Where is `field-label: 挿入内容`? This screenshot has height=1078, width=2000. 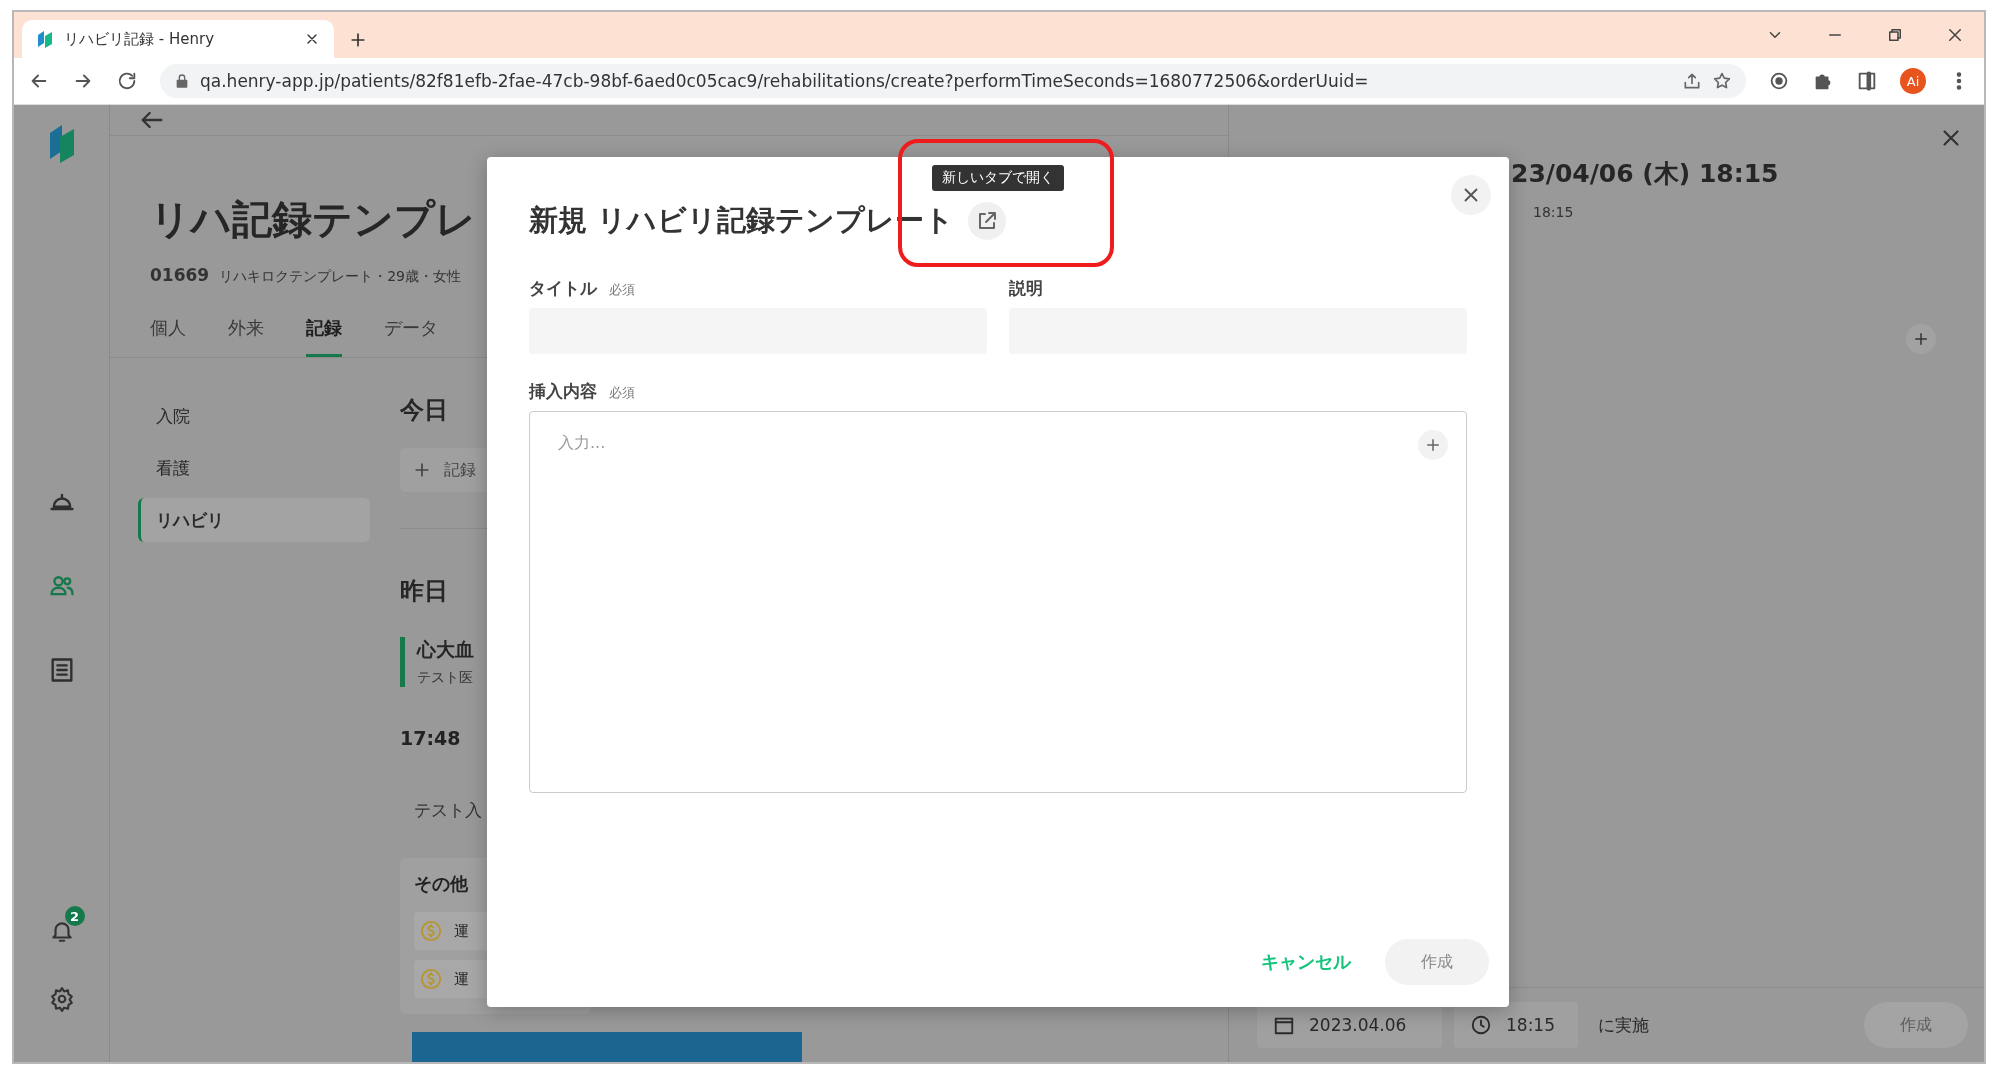
field-label: 挿入内容 is located at coordinates (563, 391).